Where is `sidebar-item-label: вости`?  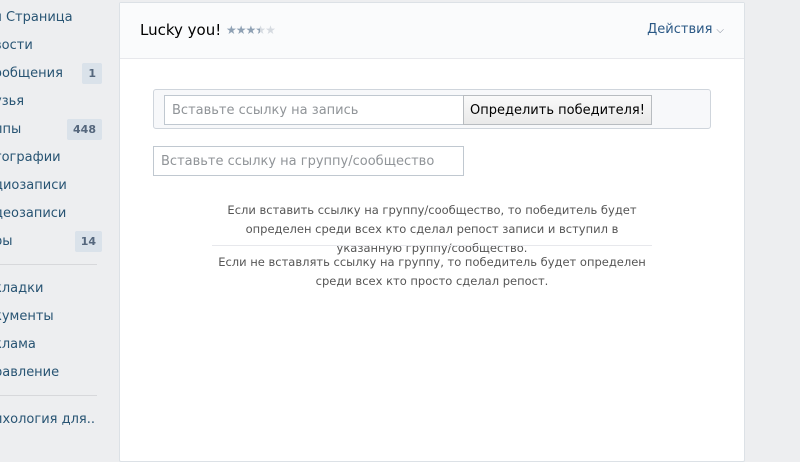
sidebar-item-label: вости is located at coordinates (16, 45).